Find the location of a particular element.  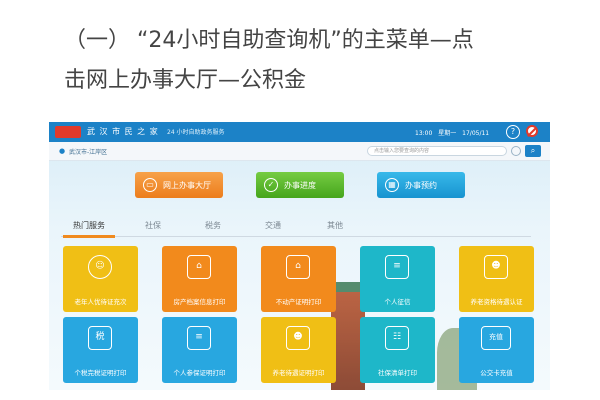

property-icon: ⌂ is located at coordinates (298, 267).